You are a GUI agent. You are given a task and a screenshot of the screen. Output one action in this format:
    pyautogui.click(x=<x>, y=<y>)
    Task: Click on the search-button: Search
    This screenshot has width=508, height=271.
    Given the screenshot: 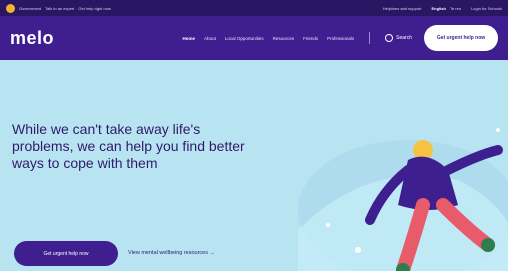 What is the action you would take?
    pyautogui.click(x=398, y=38)
    